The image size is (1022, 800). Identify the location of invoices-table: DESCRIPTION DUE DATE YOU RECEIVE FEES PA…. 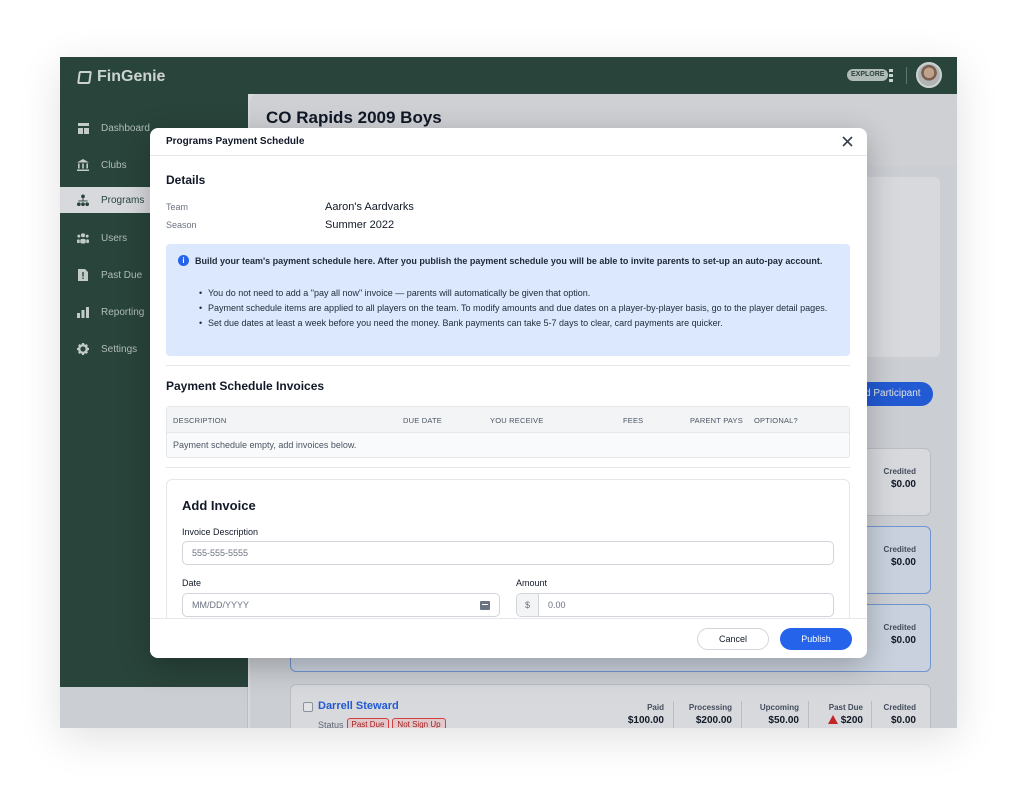
(508, 432).